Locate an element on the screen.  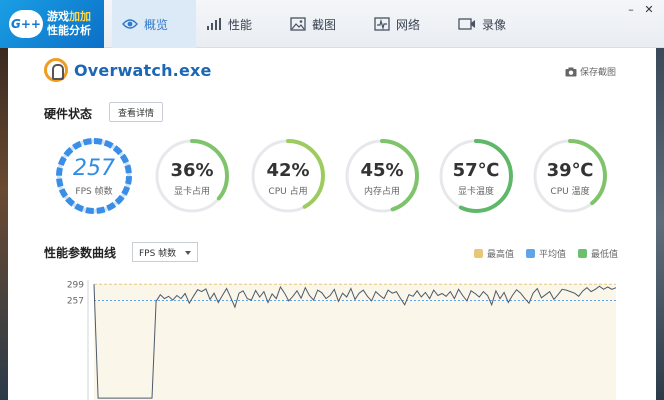
tab-performance-label: 性能 is located at coordinates (240, 24).